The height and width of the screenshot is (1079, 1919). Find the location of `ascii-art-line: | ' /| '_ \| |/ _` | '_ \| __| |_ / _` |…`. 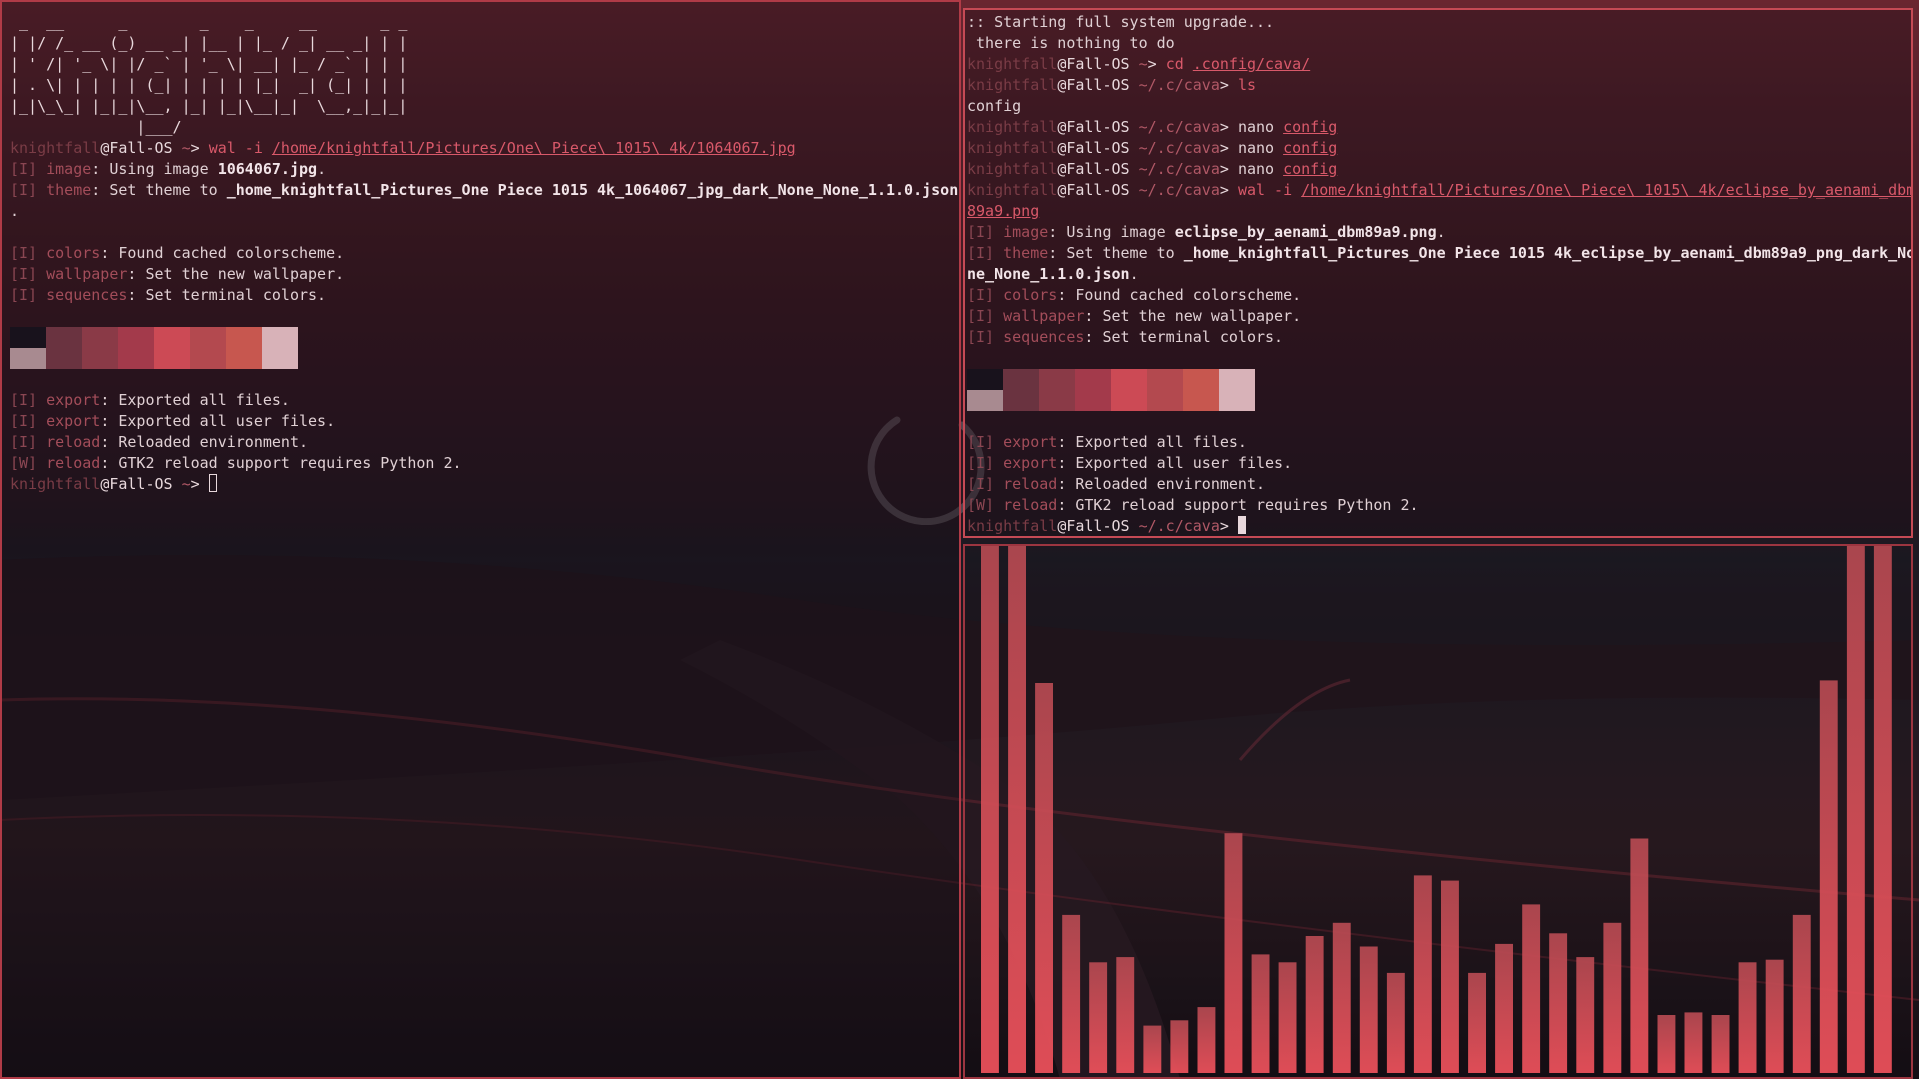

ascii-art-line: | ' /| '_ \| |/ _` | '_ \| __| |_ / _` |… is located at coordinates (484, 64).